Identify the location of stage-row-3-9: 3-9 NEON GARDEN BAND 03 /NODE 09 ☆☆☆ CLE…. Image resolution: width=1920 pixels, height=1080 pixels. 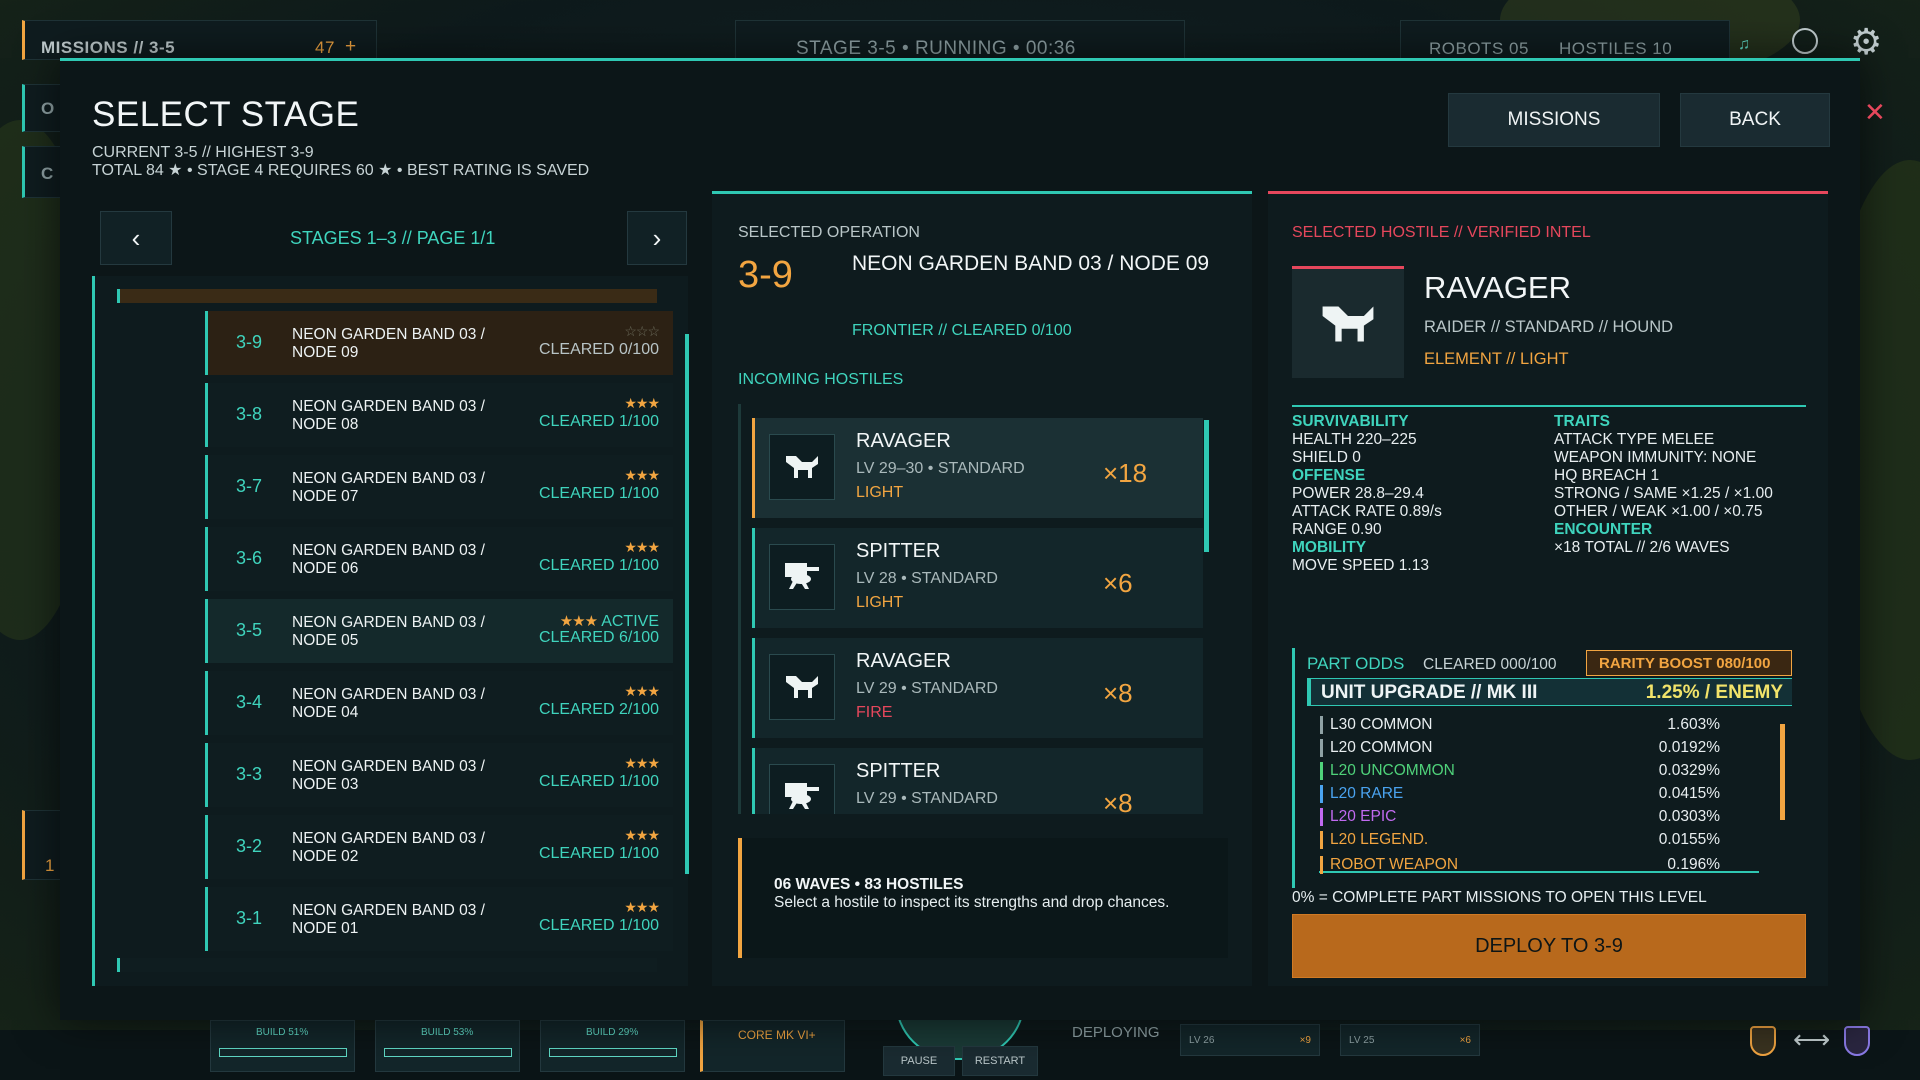
(439, 343).